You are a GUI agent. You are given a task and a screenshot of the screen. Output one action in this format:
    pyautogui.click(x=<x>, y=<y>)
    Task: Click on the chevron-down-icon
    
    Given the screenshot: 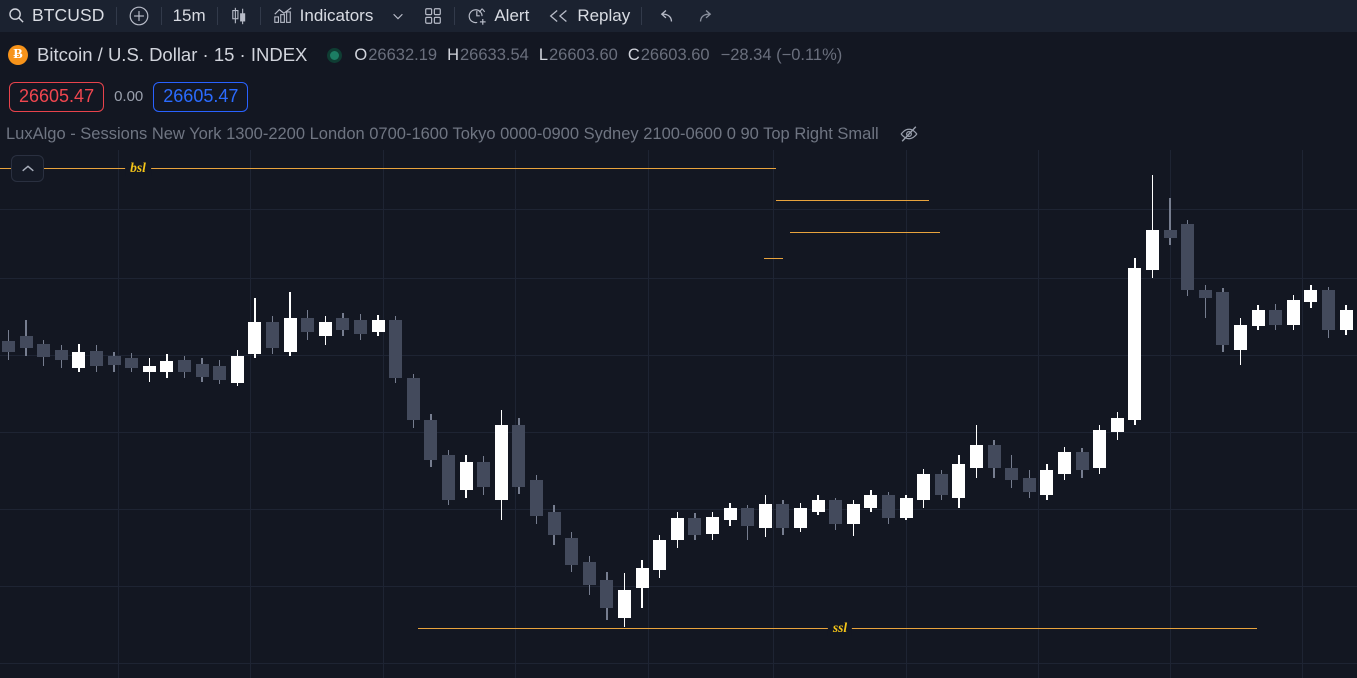 What is the action you would take?
    pyautogui.click(x=398, y=16)
    